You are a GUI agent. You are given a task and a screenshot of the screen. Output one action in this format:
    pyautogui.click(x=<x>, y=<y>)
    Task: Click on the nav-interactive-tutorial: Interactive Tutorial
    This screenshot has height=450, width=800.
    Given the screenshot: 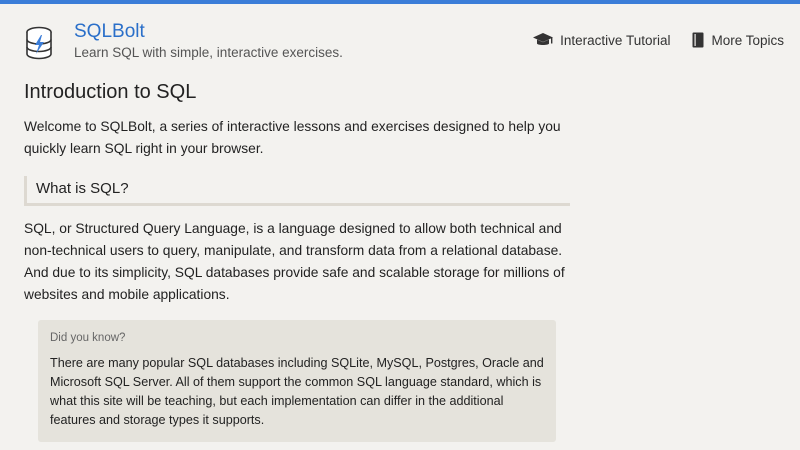 What is the action you would take?
    pyautogui.click(x=601, y=40)
    